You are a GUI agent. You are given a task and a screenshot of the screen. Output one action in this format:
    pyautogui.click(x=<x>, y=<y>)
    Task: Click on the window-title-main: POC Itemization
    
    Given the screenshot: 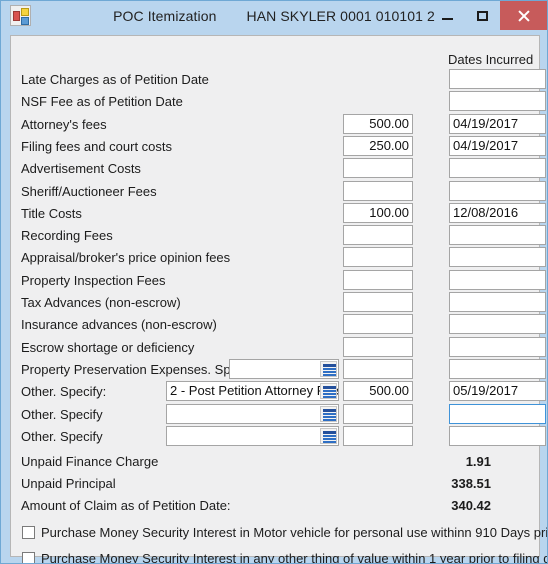 What is the action you would take?
    pyautogui.click(x=165, y=15)
    